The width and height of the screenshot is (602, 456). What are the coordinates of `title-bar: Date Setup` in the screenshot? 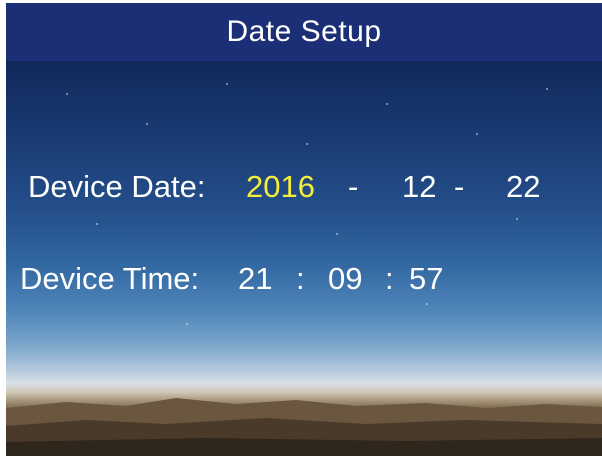 It's located at (304, 32).